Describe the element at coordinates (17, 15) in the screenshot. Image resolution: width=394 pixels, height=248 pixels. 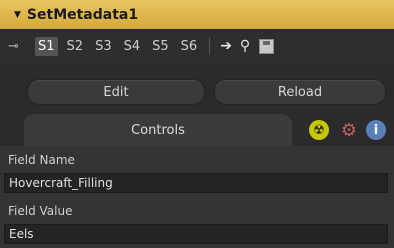
I see `collapse-triangle-icon: ▼` at that location.